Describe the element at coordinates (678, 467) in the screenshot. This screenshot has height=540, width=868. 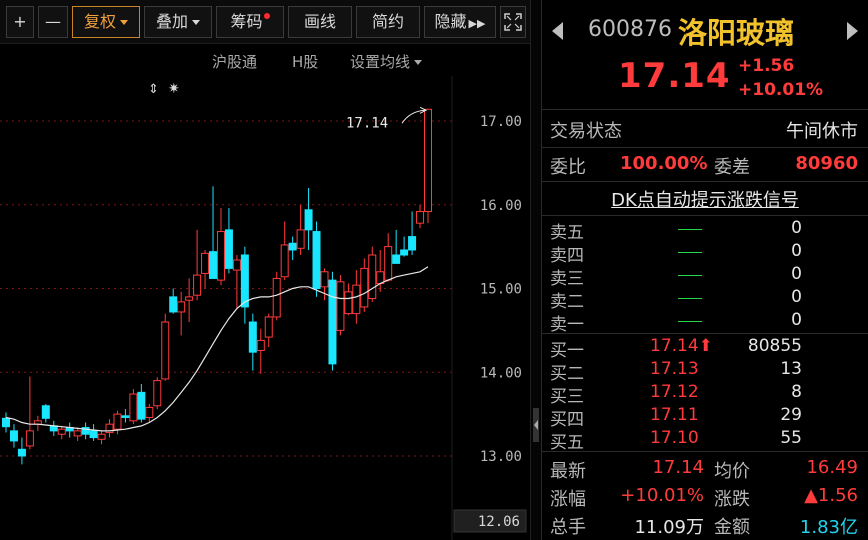
I see `latest-value: 17.14` at that location.